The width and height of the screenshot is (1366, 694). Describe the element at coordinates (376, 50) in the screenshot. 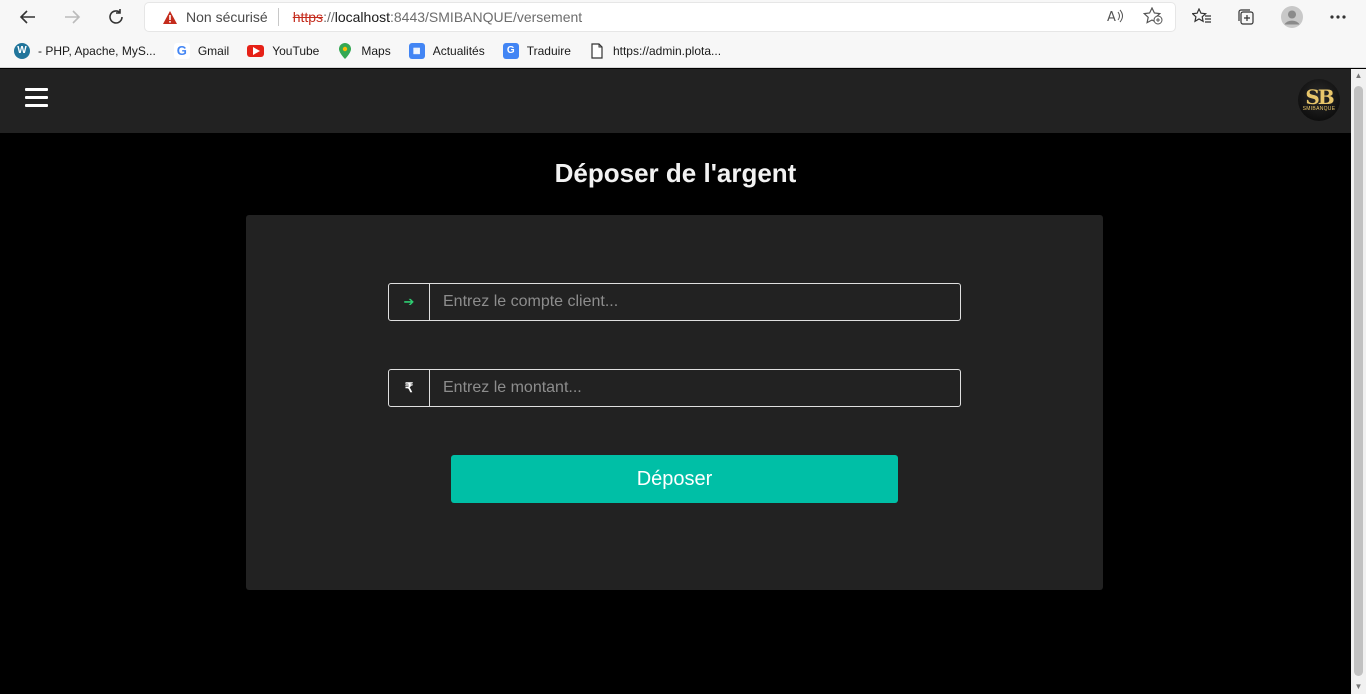

I see `bookmark-label: Maps` at that location.